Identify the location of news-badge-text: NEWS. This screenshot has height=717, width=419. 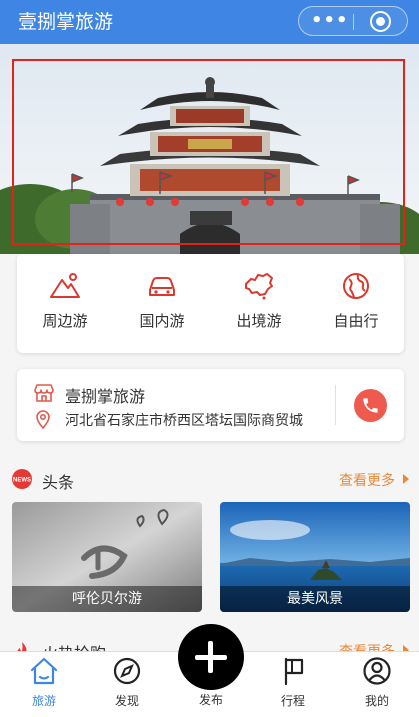
(22, 481).